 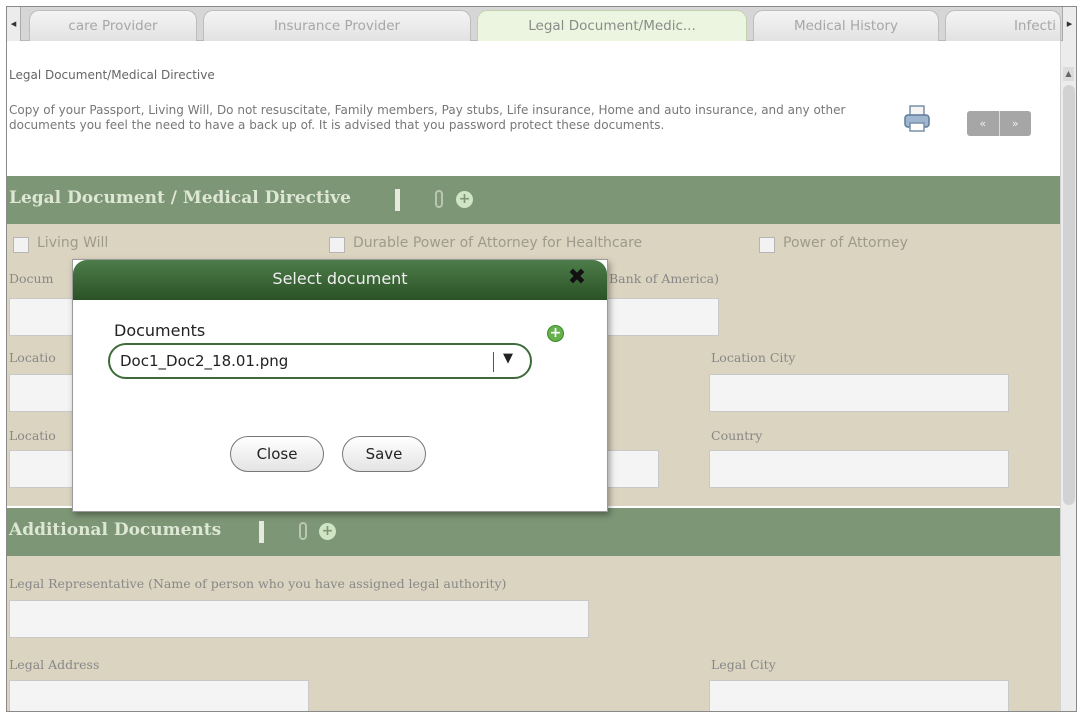 What do you see at coordinates (337, 245) in the screenshot?
I see `durable-poa-checkbox` at bounding box center [337, 245].